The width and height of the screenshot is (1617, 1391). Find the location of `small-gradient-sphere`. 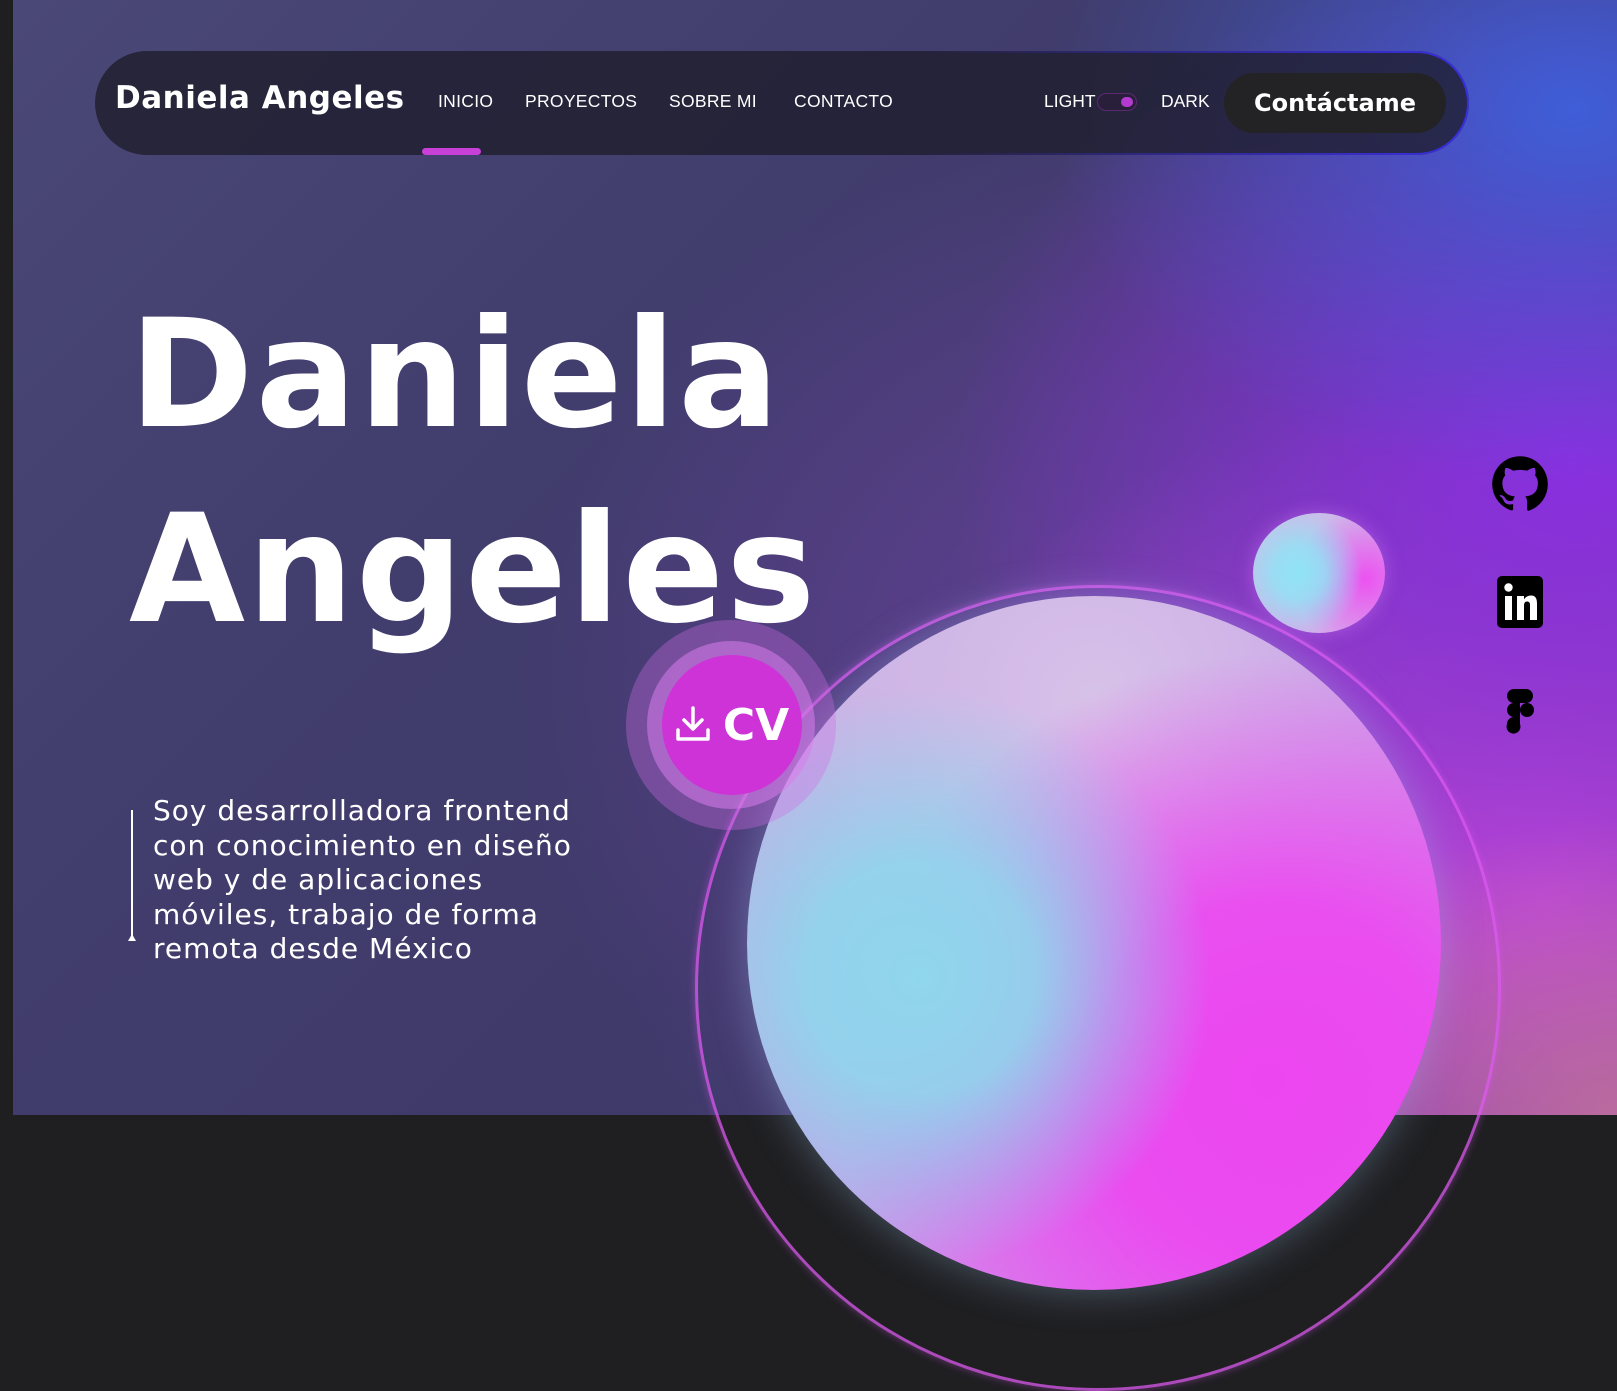

small-gradient-sphere is located at coordinates (1319, 573).